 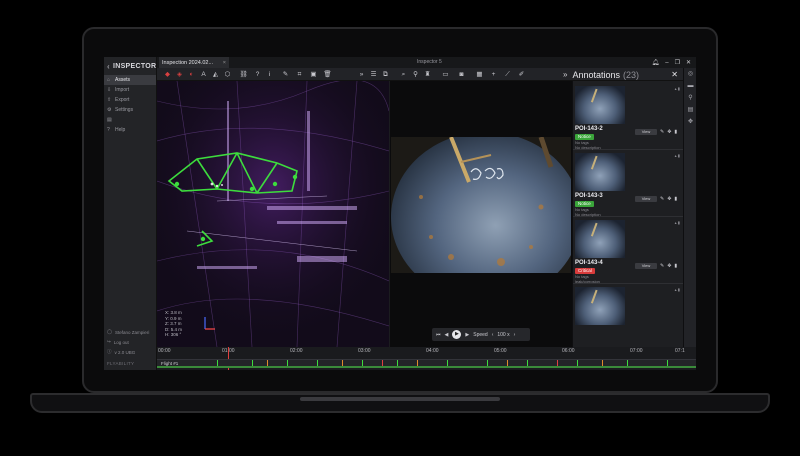 I want to click on document-icon: ▤, so click(x=690, y=110).